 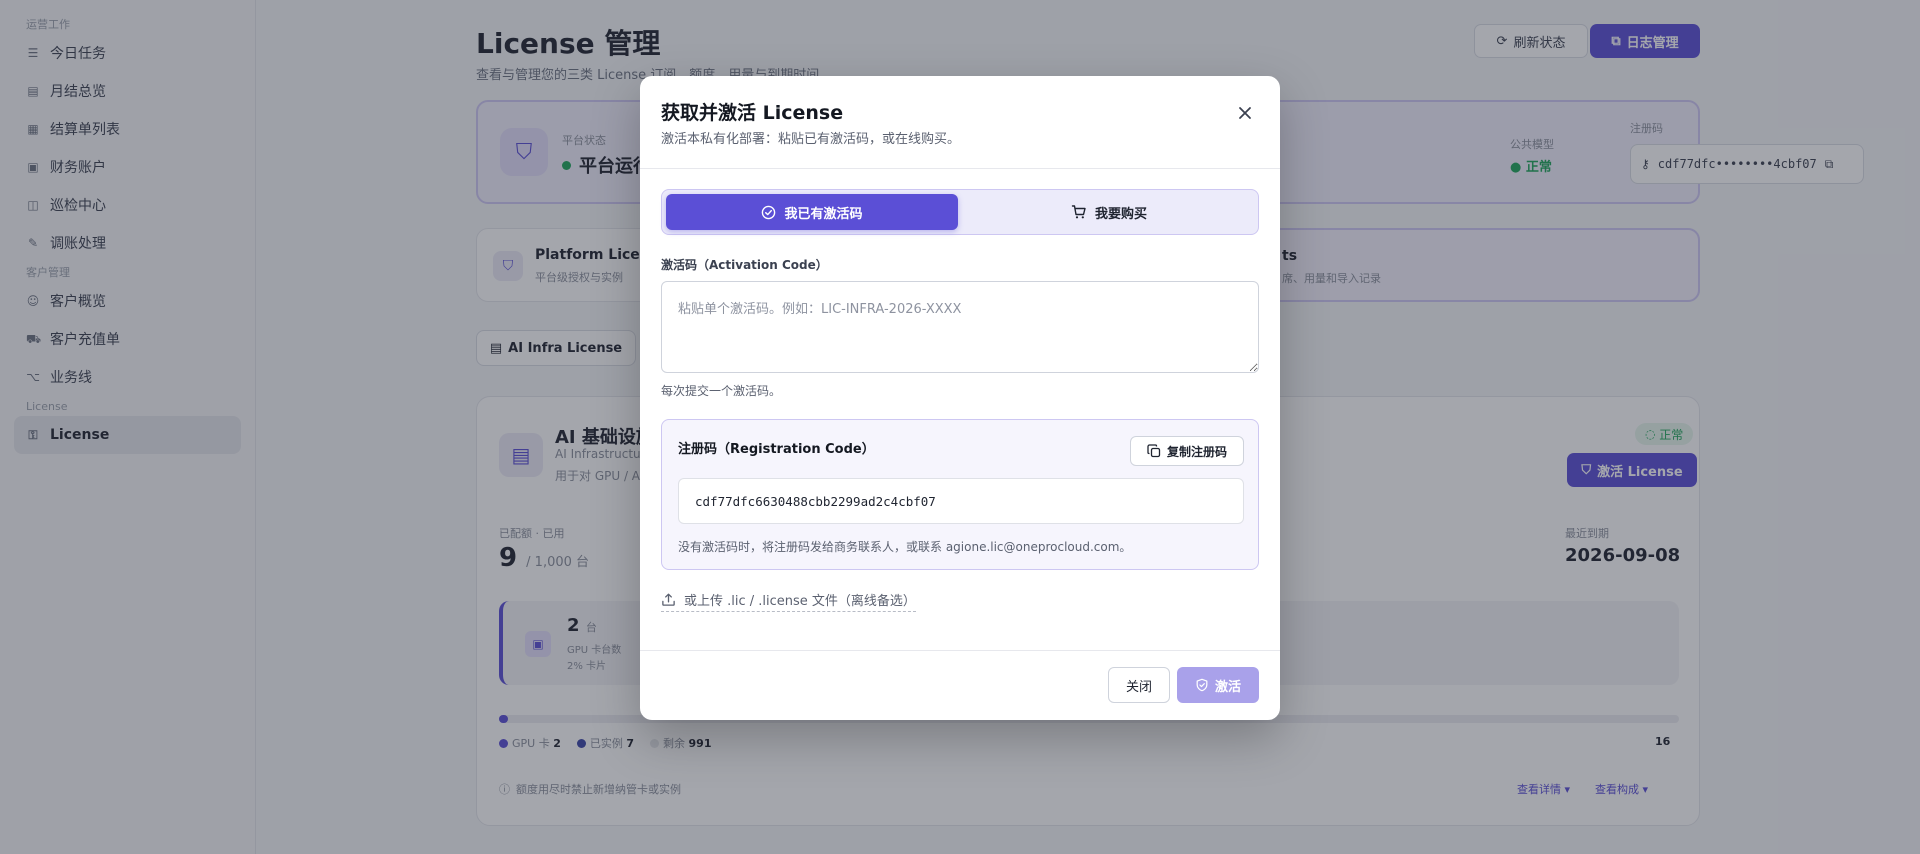 What do you see at coordinates (811, 139) in the screenshot?
I see `dialog-description: 激活本私有化部署：粘贴已有激活码，或在线购买。` at bounding box center [811, 139].